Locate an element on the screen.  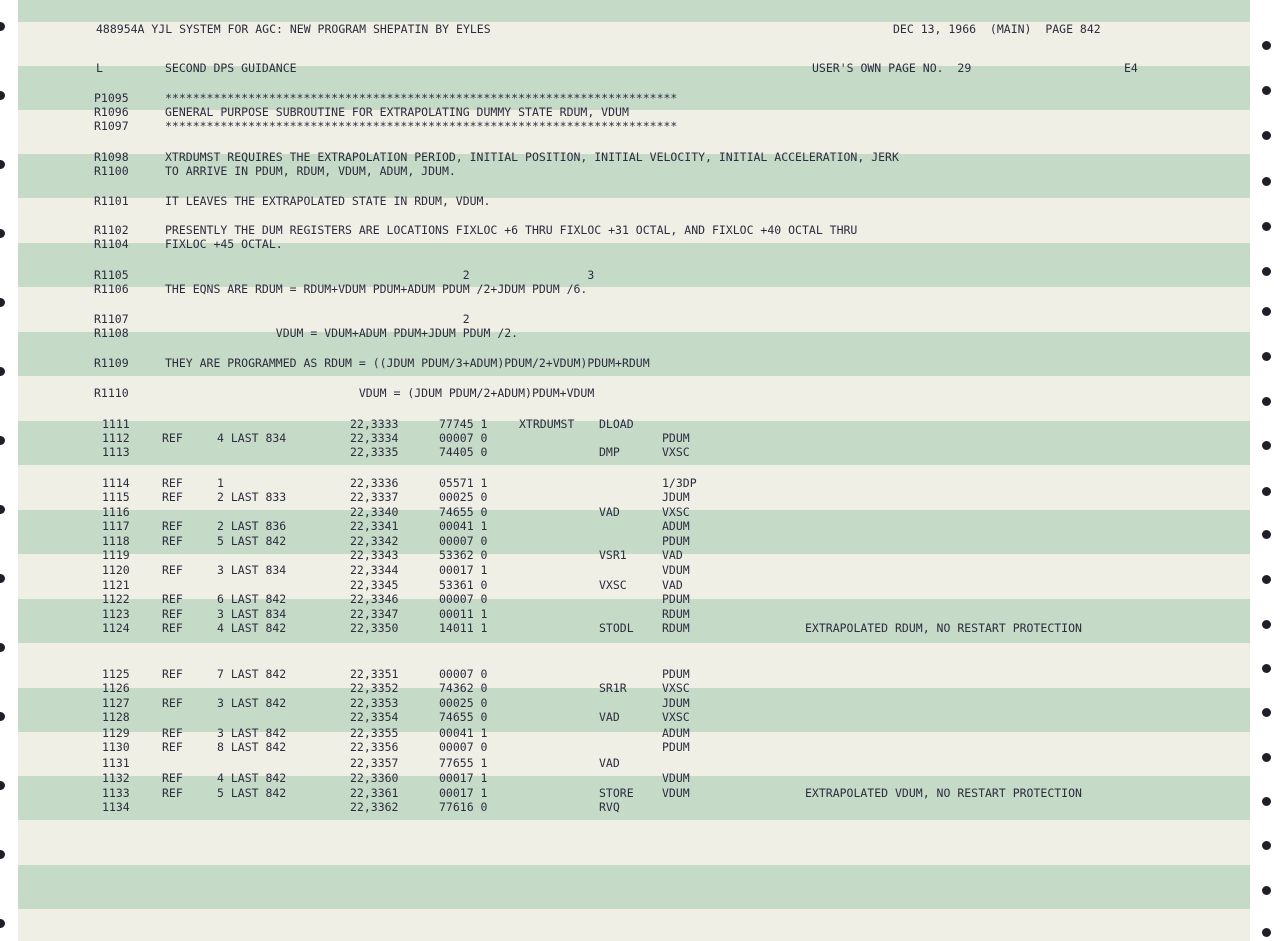
line-text: VDUM = VDUM+ADUM PDUM+JDUM PDUM /2. is located at coordinates (342, 333).